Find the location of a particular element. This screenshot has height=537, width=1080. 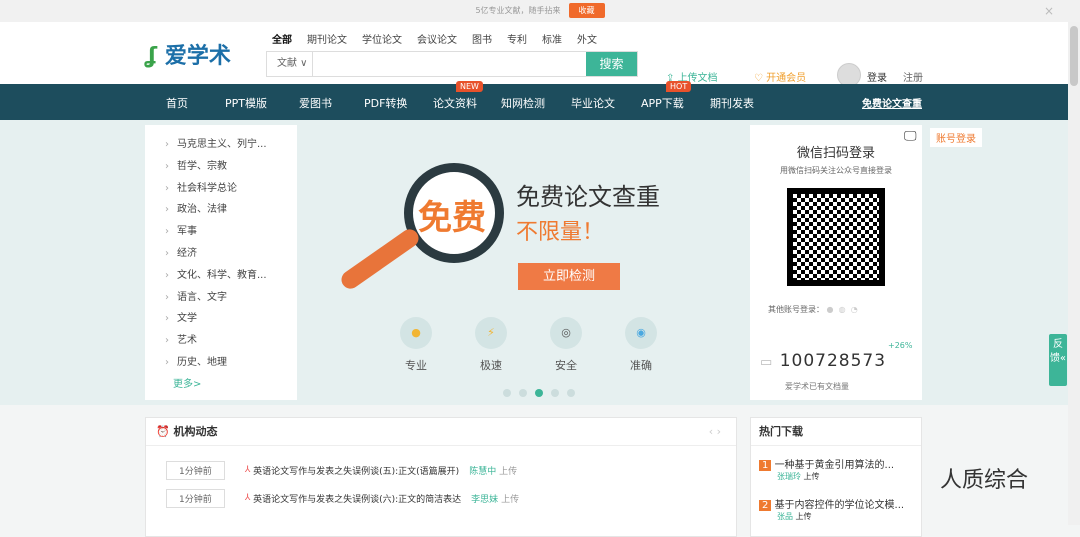

category-item: 语言、文字 is located at coordinates (231, 299).